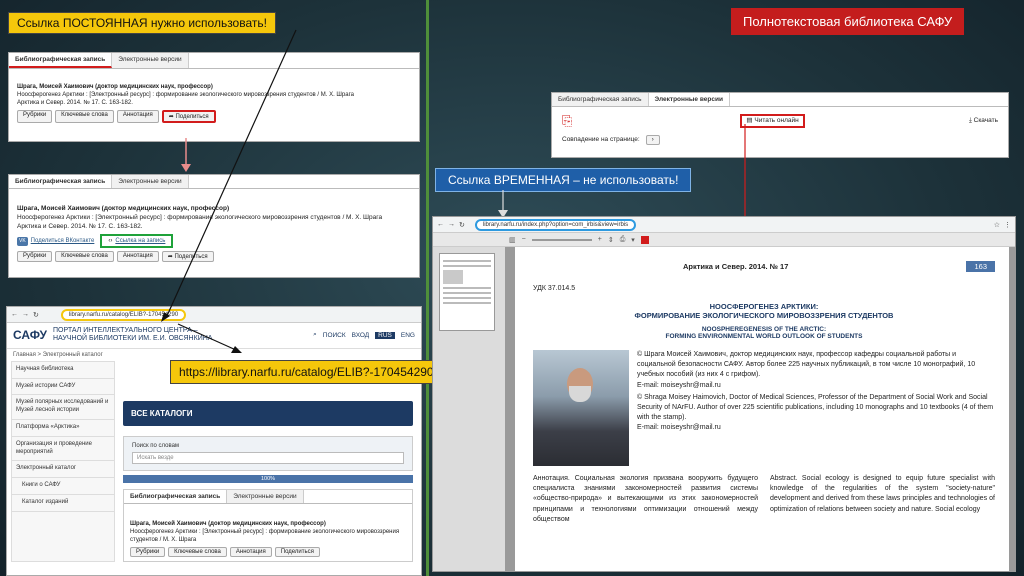 The width and height of the screenshot is (1024, 576). I want to click on library-title-badge: Полнотекстовая библиотека САФУ, so click(848, 21).